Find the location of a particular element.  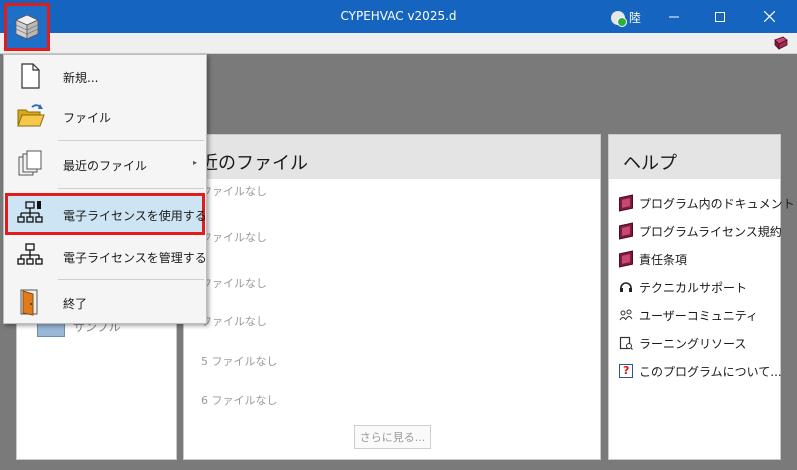

community-icon is located at coordinates (626, 315).